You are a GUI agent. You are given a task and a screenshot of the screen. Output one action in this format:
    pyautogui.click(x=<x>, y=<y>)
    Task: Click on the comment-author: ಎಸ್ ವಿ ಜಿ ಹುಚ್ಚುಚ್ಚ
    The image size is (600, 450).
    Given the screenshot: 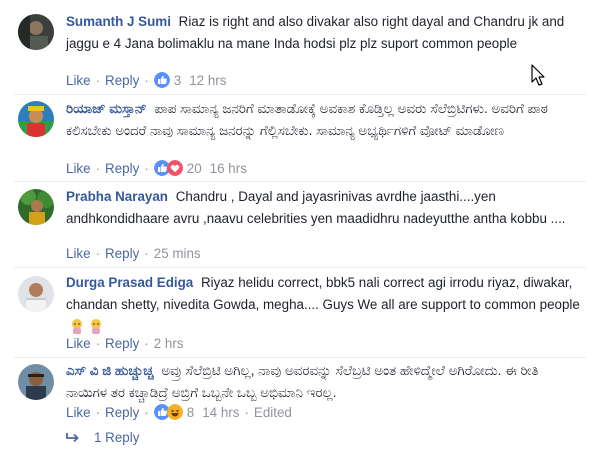 What is the action you would take?
    pyautogui.click(x=110, y=370)
    